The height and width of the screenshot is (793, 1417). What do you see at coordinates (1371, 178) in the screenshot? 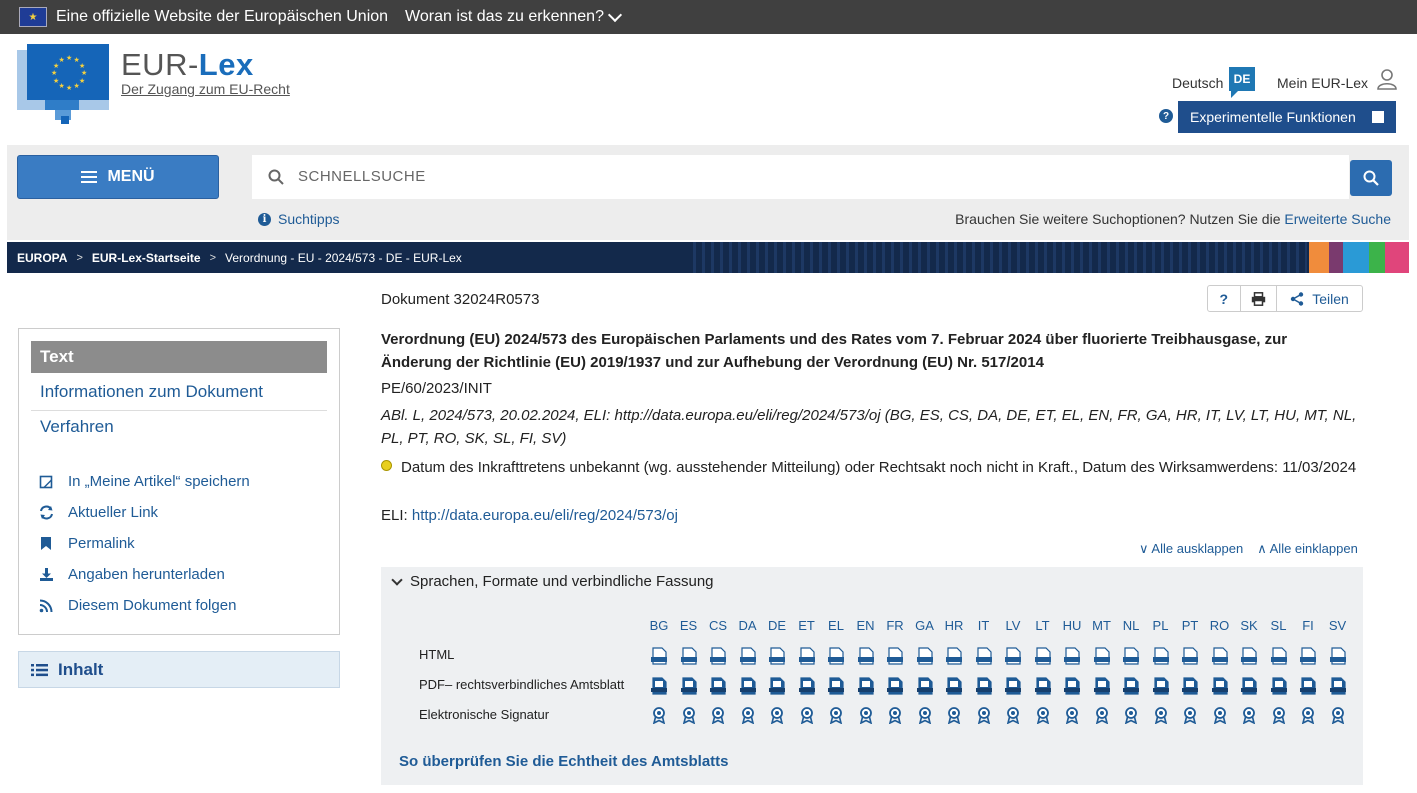
I see `search-submit-button` at bounding box center [1371, 178].